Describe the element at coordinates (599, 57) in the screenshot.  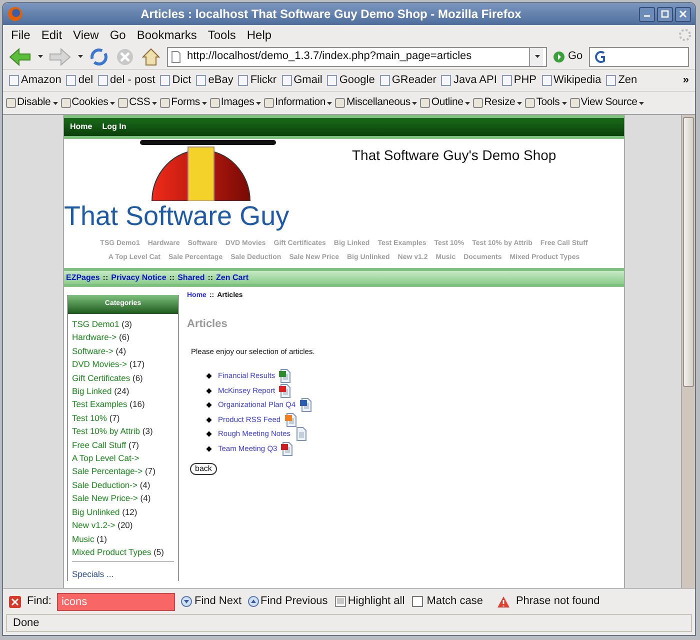
I see `search-engine-icon` at that location.